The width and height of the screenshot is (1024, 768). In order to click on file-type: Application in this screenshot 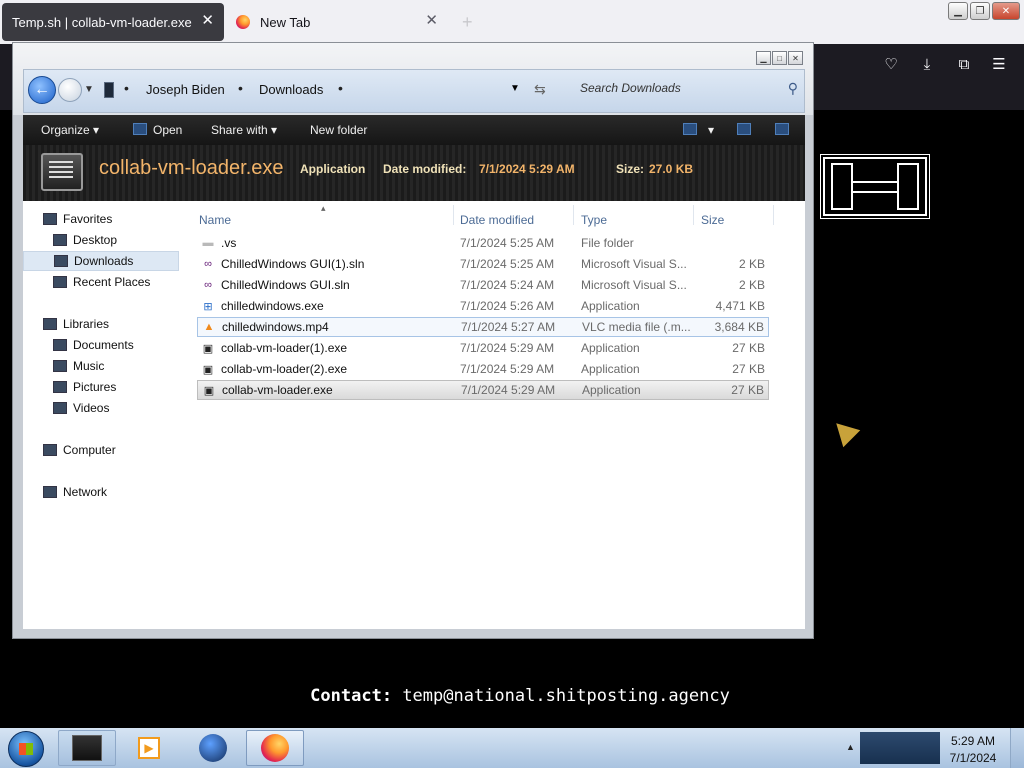, I will do `click(610, 306)`.